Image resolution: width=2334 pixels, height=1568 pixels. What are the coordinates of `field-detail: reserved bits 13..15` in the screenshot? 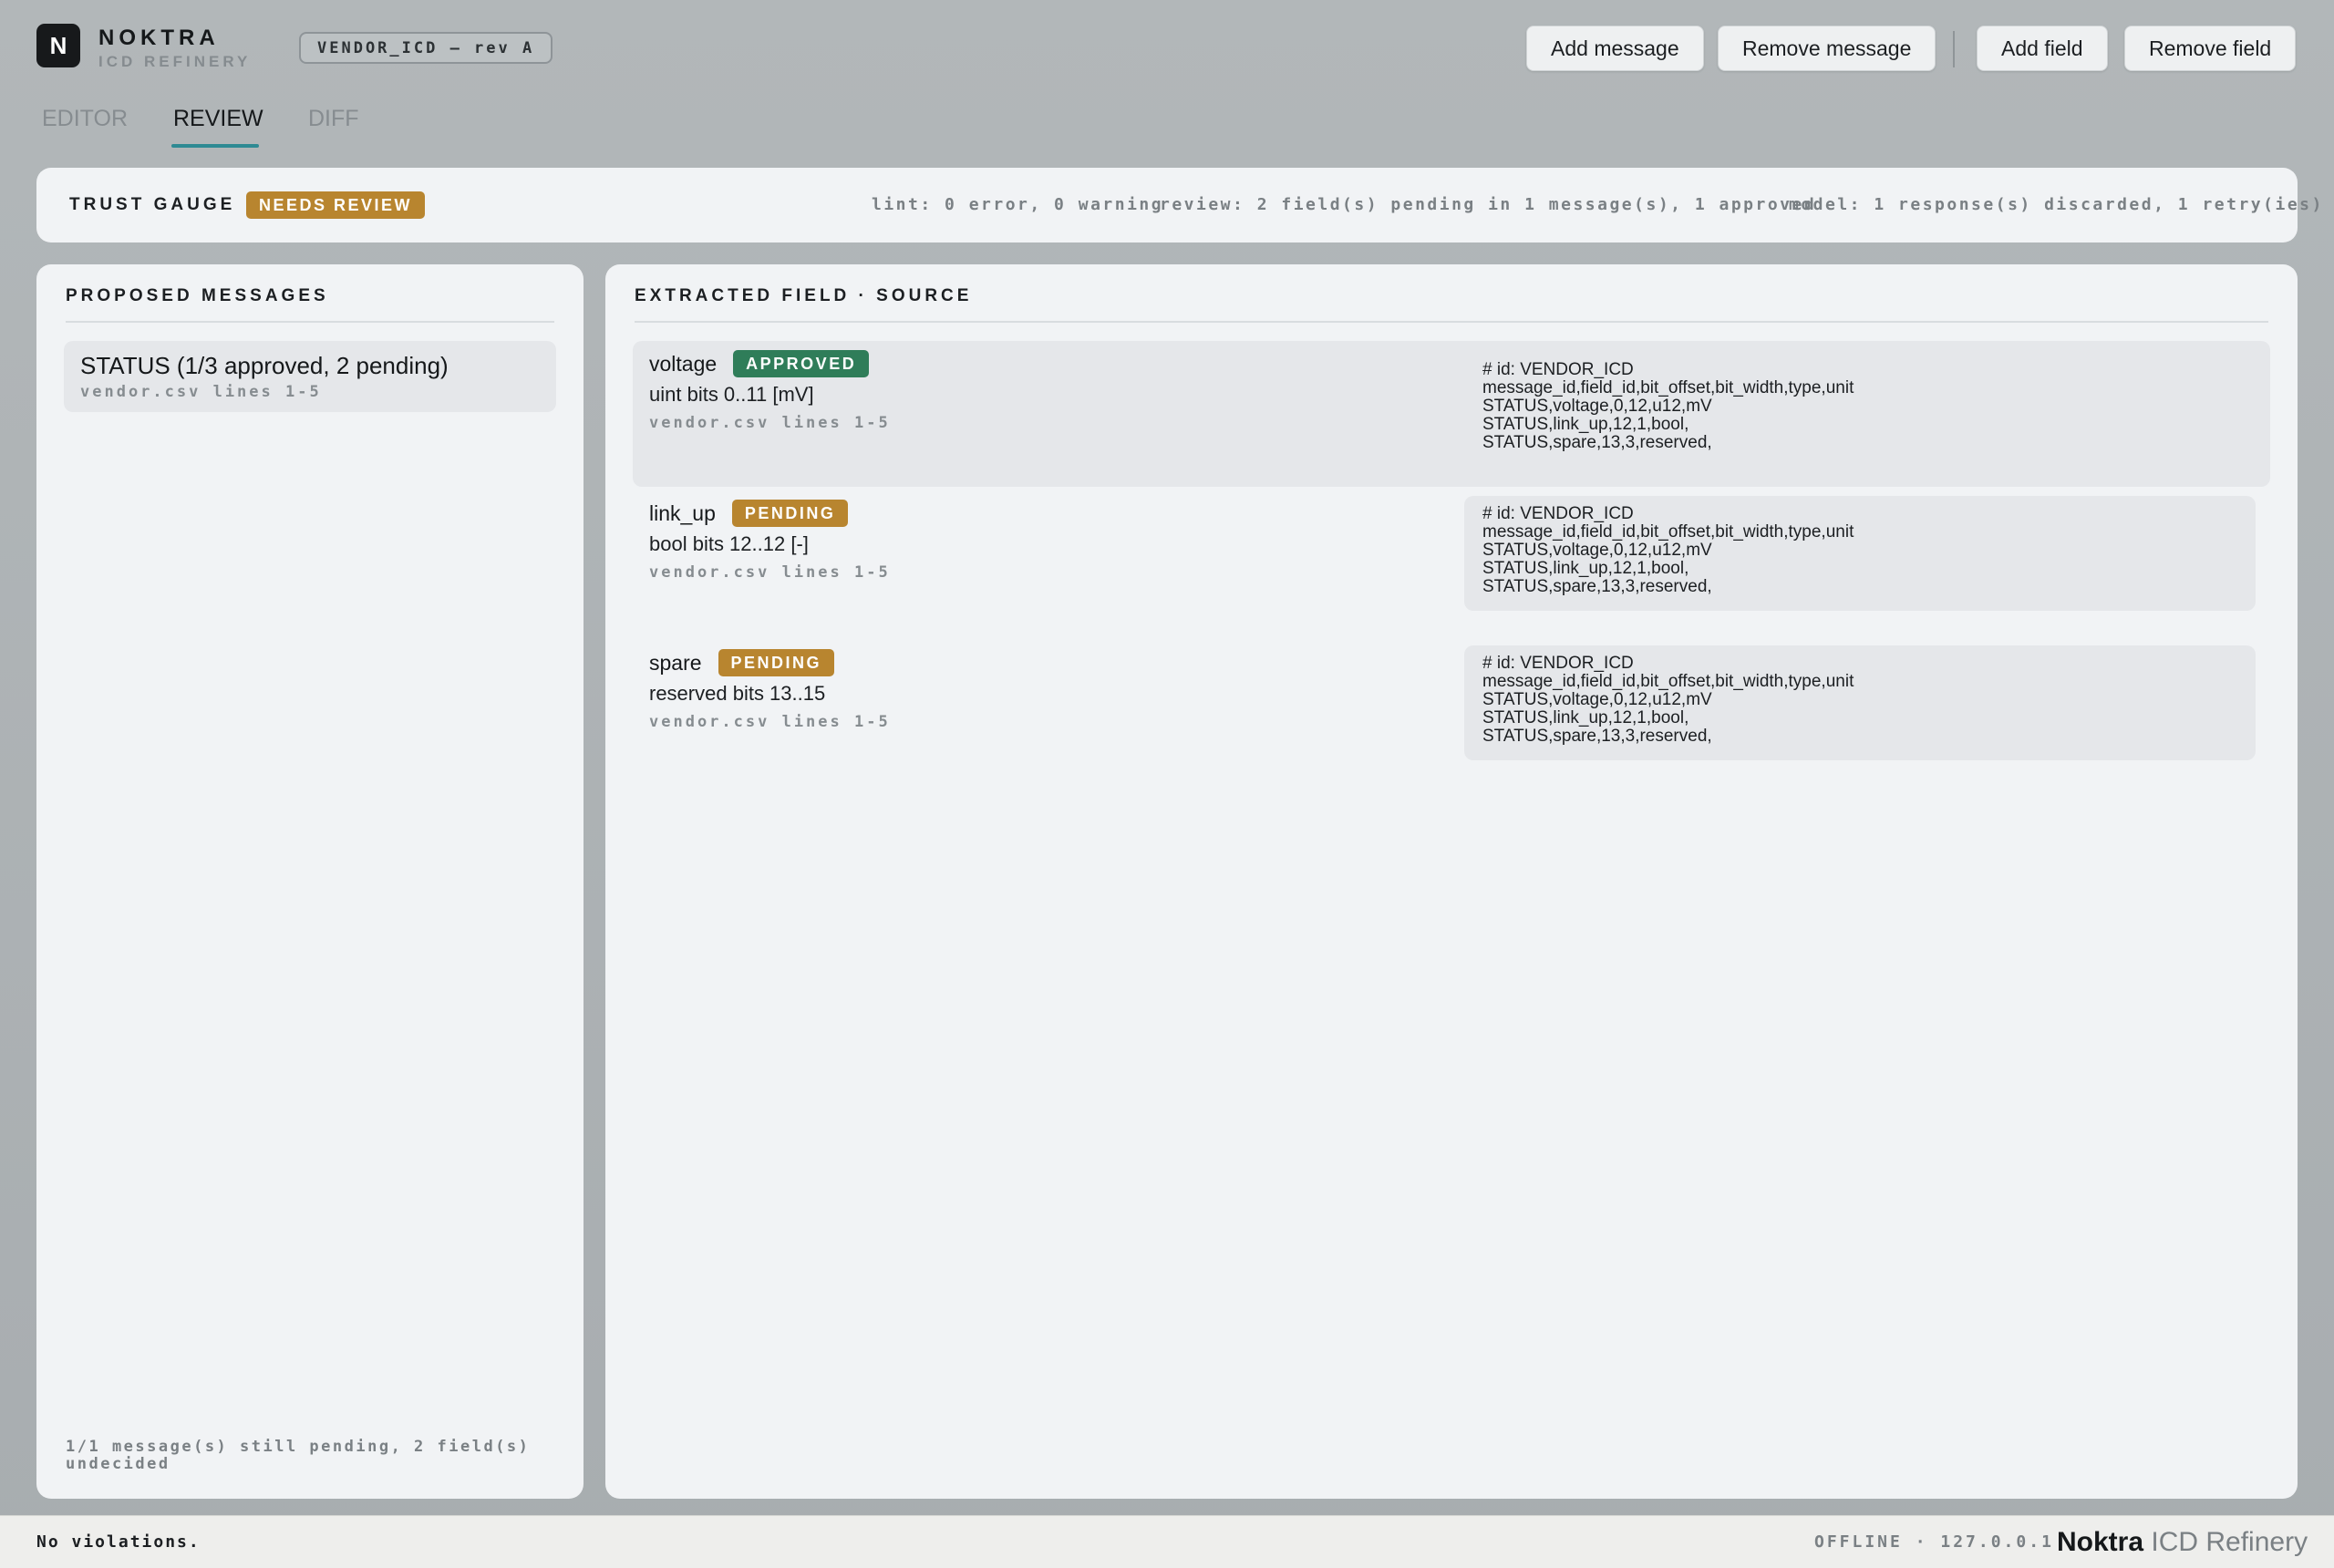 It's located at (737, 693).